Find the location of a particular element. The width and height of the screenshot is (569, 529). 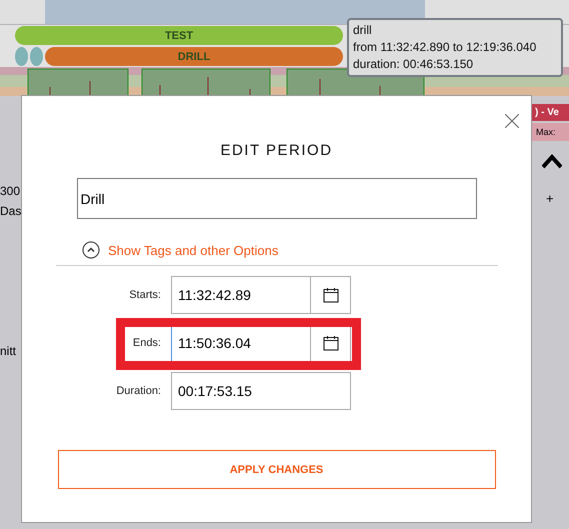

period-bar: TEST is located at coordinates (179, 35).